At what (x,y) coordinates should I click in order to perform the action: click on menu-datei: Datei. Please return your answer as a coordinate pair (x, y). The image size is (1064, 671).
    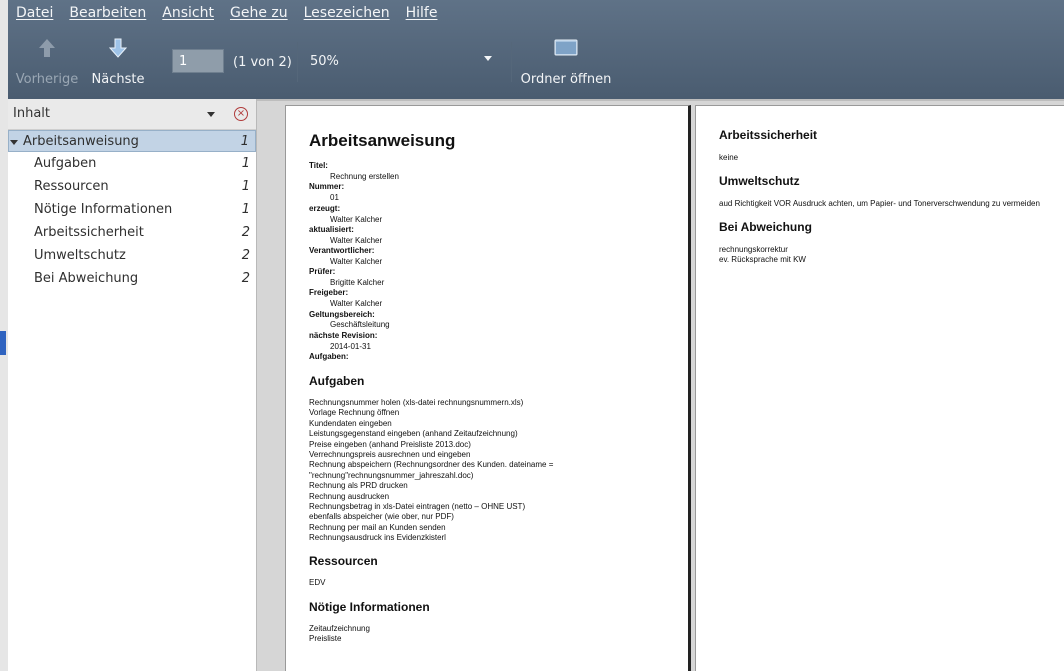
    Looking at the image, I should click on (34, 13).